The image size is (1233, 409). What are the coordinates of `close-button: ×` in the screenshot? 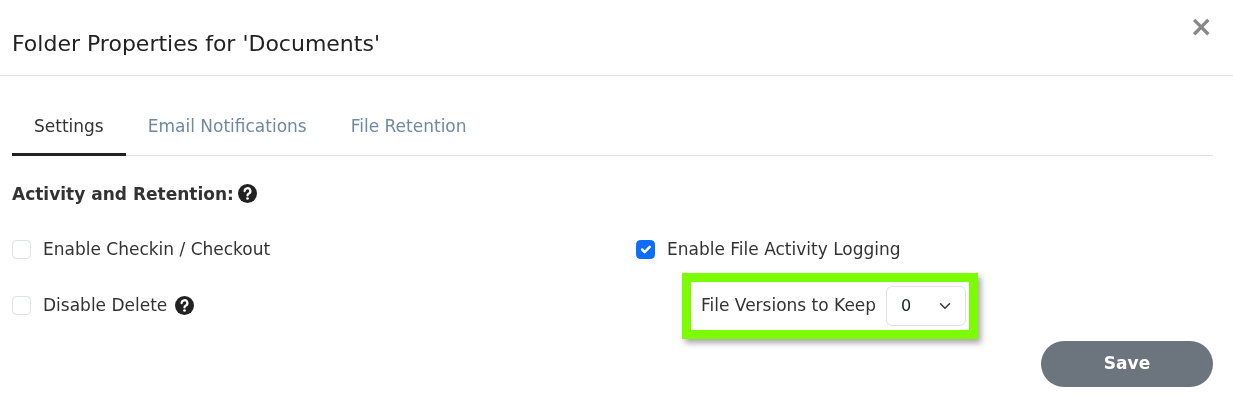 It's located at (1201, 26).